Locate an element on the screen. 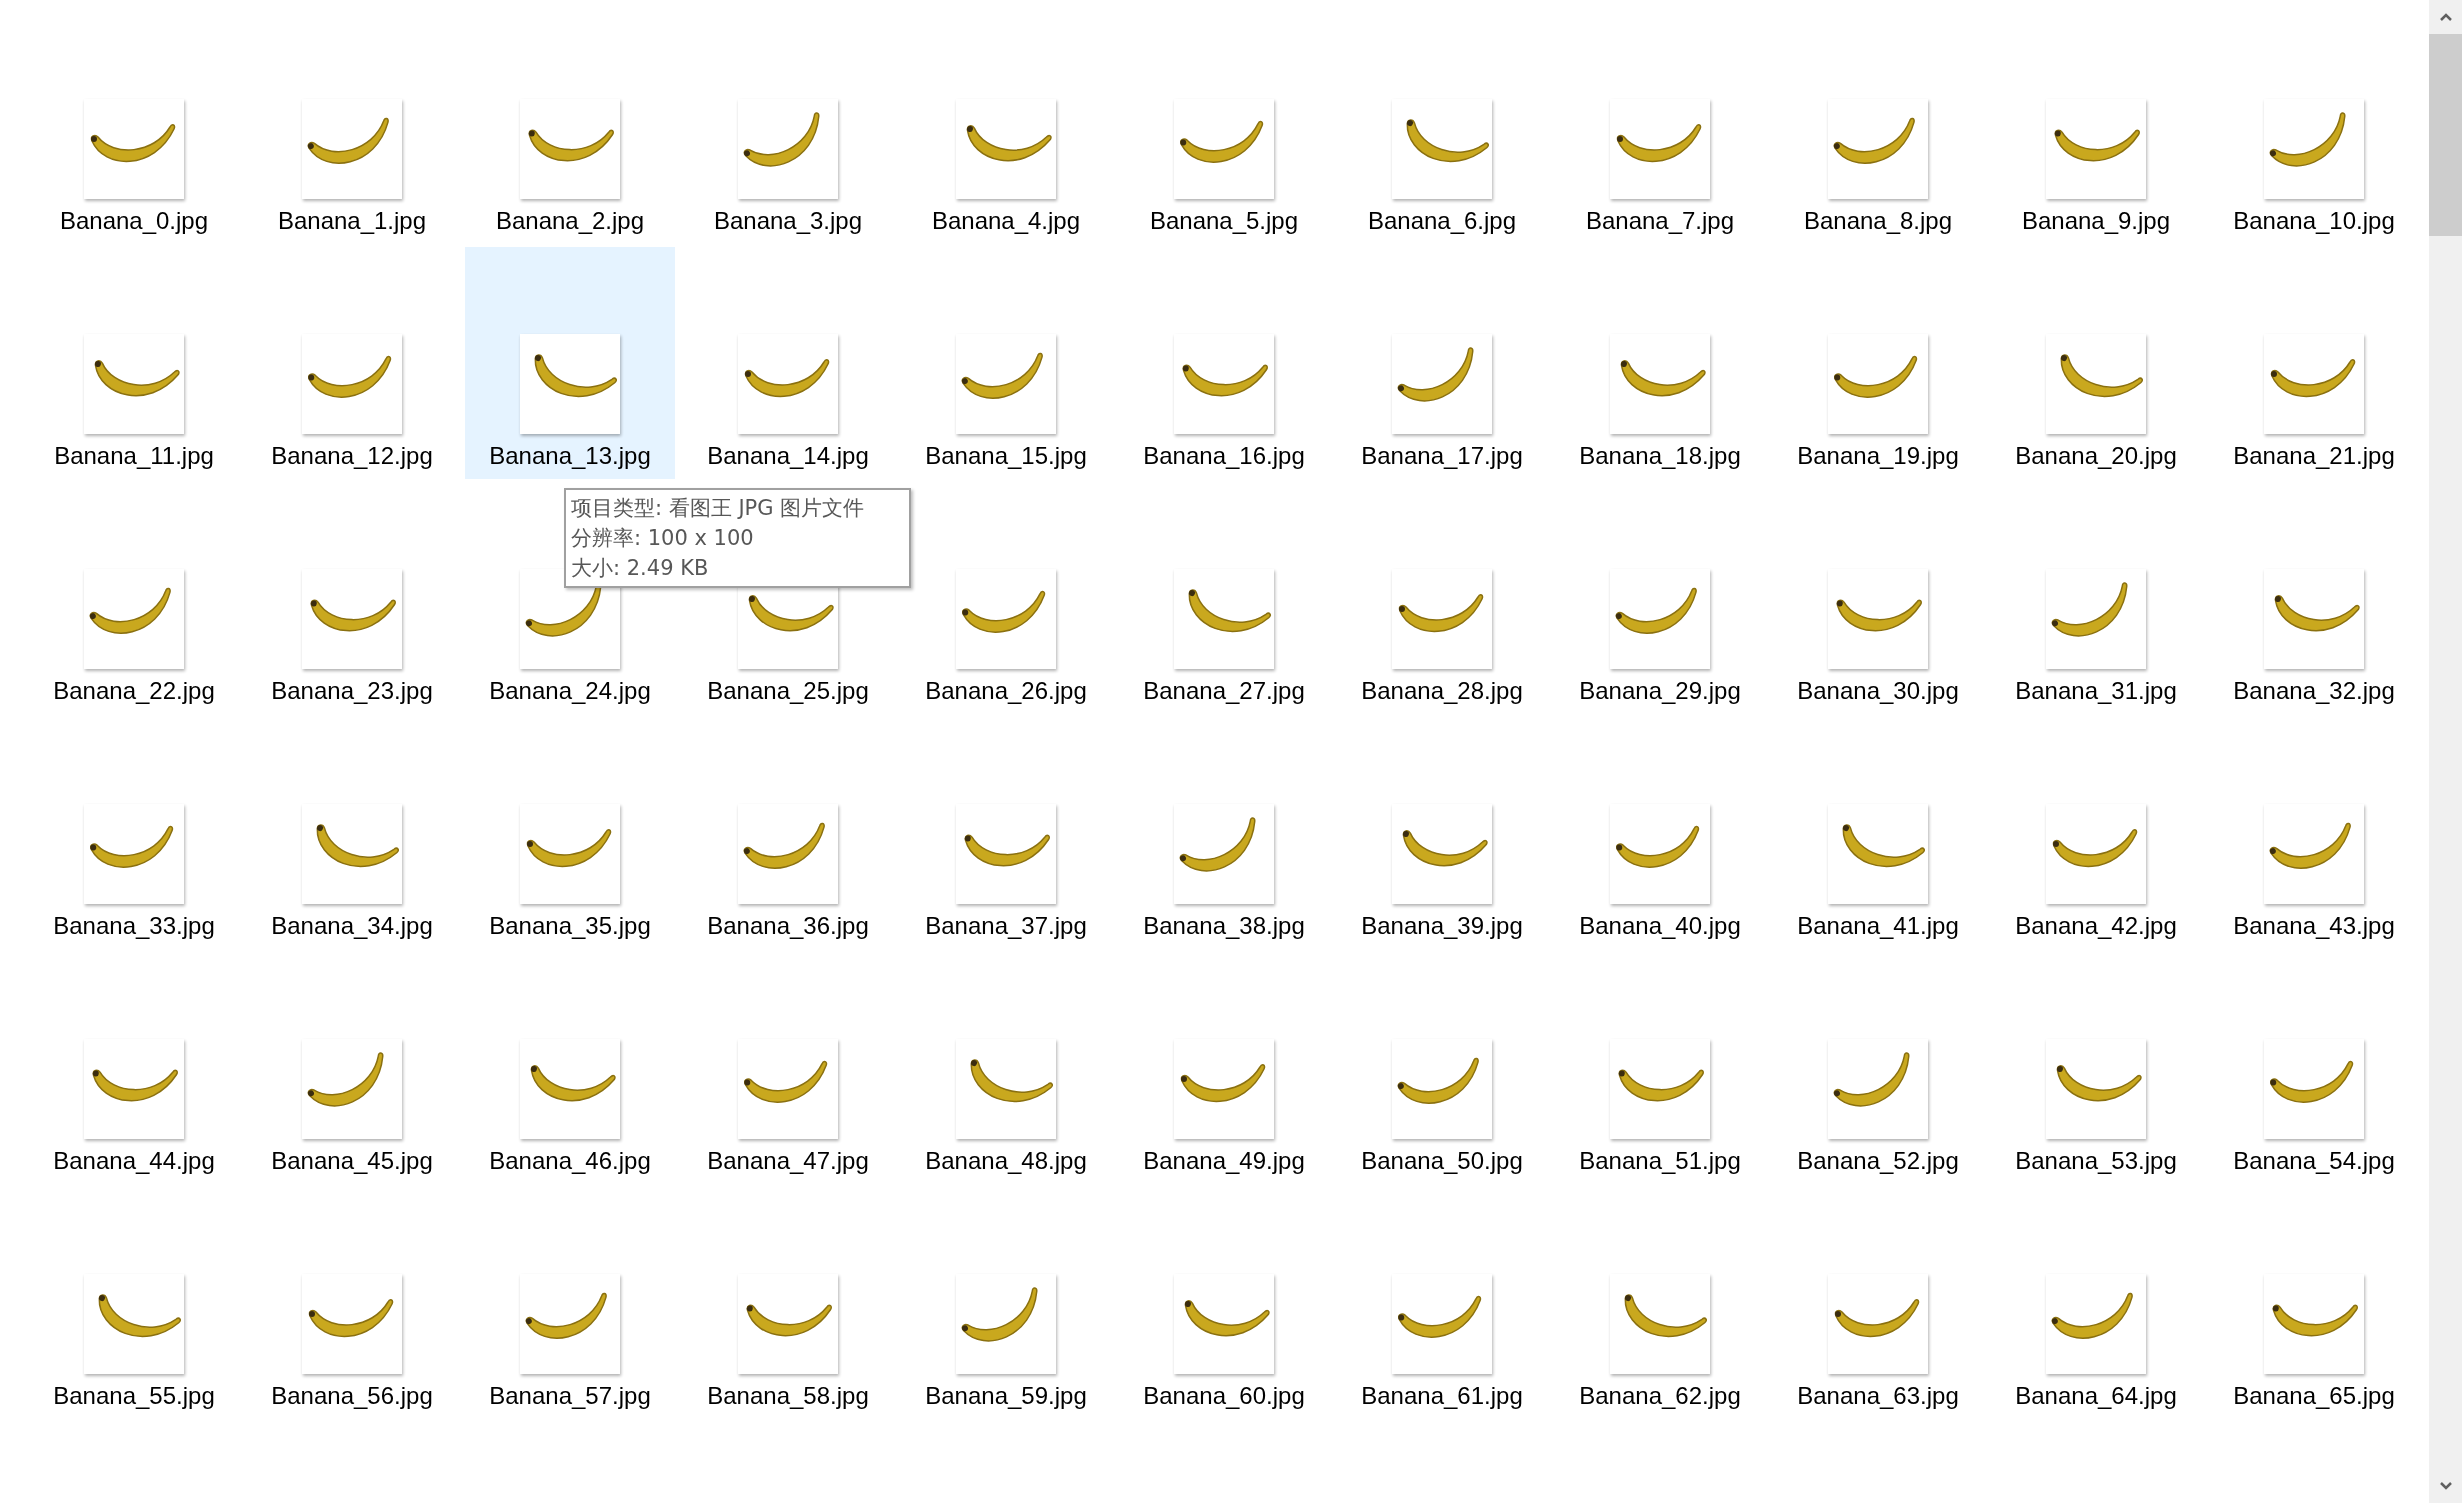 The image size is (2462, 1503). file-tile: Banana_49.jpg is located at coordinates (1224, 1068).